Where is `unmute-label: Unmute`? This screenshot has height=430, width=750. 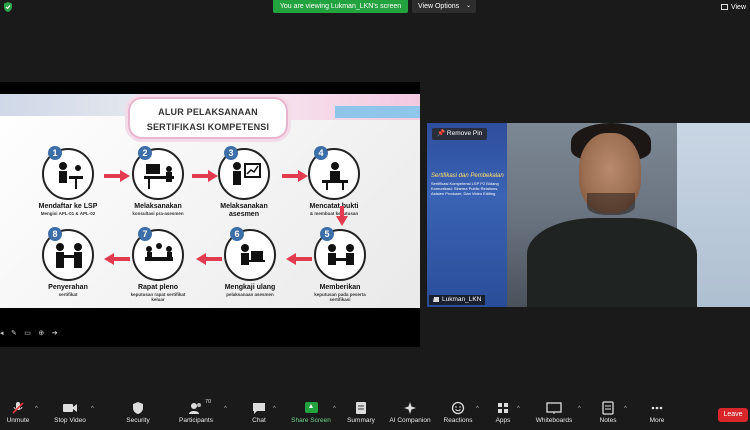 unmute-label: Unmute is located at coordinates (18, 420).